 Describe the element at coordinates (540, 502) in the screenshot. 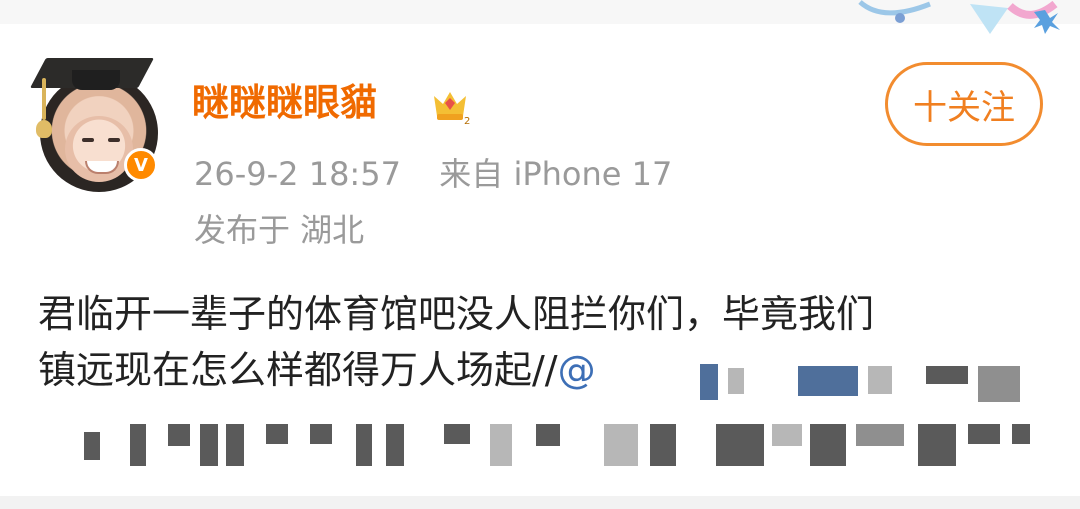

I see `bottom-strip` at that location.